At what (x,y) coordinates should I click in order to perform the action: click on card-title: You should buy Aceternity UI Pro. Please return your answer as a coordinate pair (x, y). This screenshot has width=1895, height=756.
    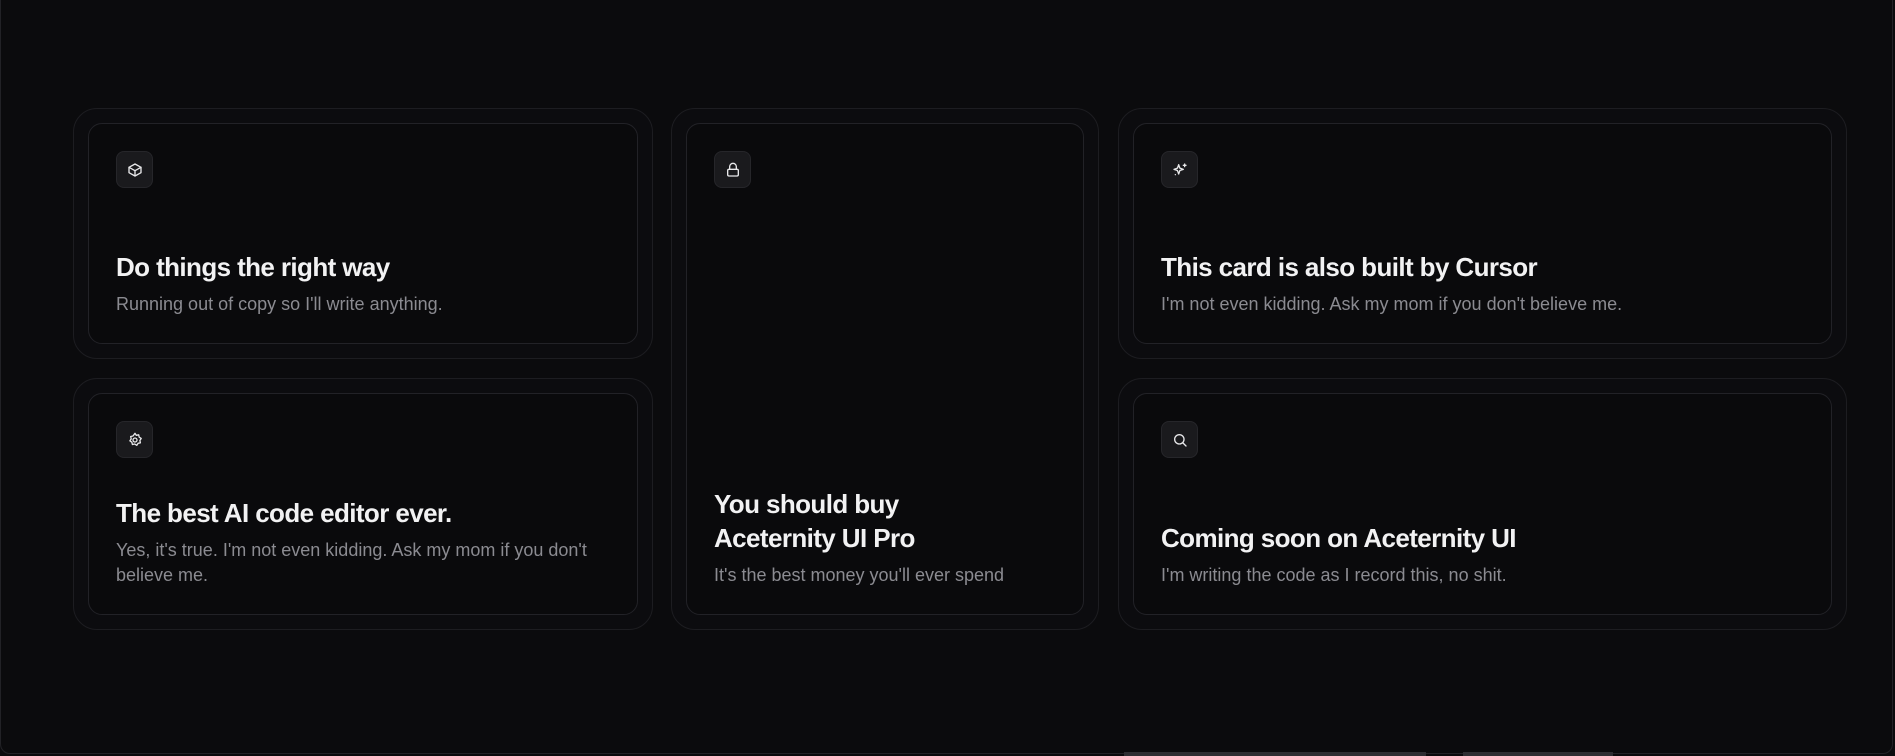
    Looking at the image, I should click on (814, 521).